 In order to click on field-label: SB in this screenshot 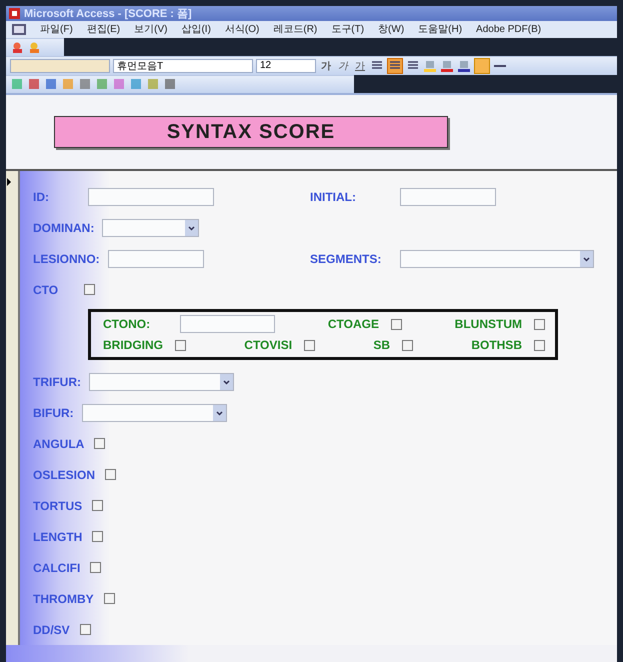, I will do `click(381, 345)`.